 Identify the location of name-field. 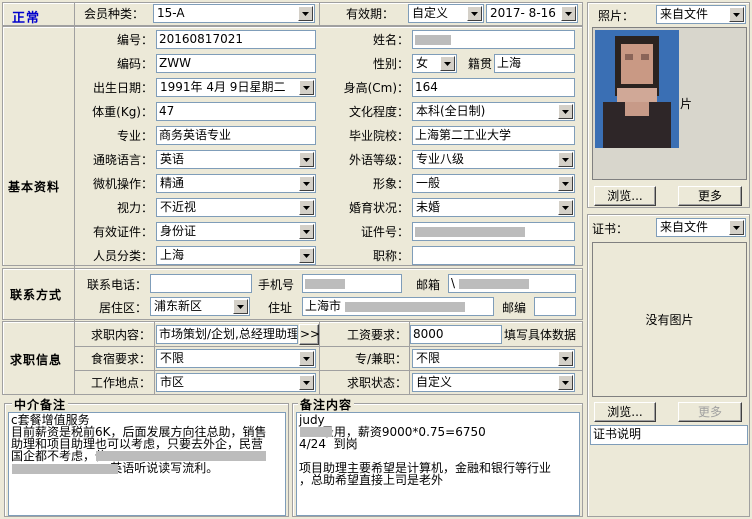
(493, 39).